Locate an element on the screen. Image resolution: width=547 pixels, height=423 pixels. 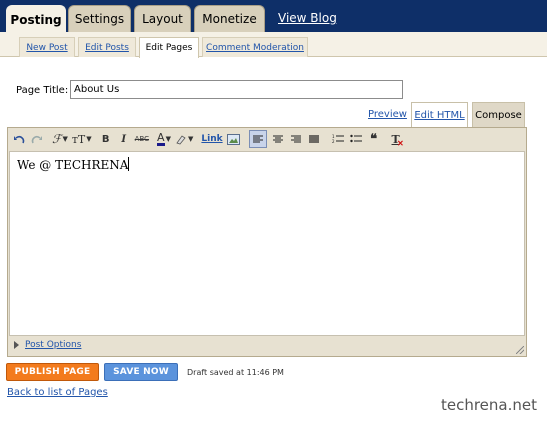
link-button: Link is located at coordinates (211, 139).